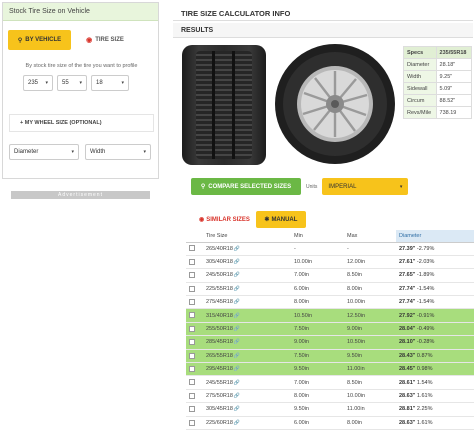  I want to click on min-cell: 8.00in, so click(317, 302).